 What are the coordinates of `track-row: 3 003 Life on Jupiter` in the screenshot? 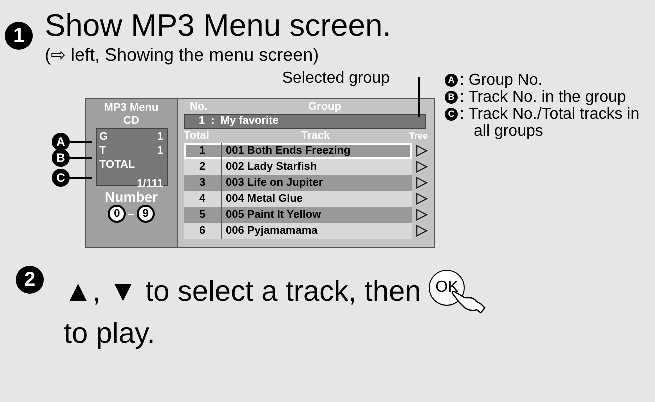 It's located at (298, 183).